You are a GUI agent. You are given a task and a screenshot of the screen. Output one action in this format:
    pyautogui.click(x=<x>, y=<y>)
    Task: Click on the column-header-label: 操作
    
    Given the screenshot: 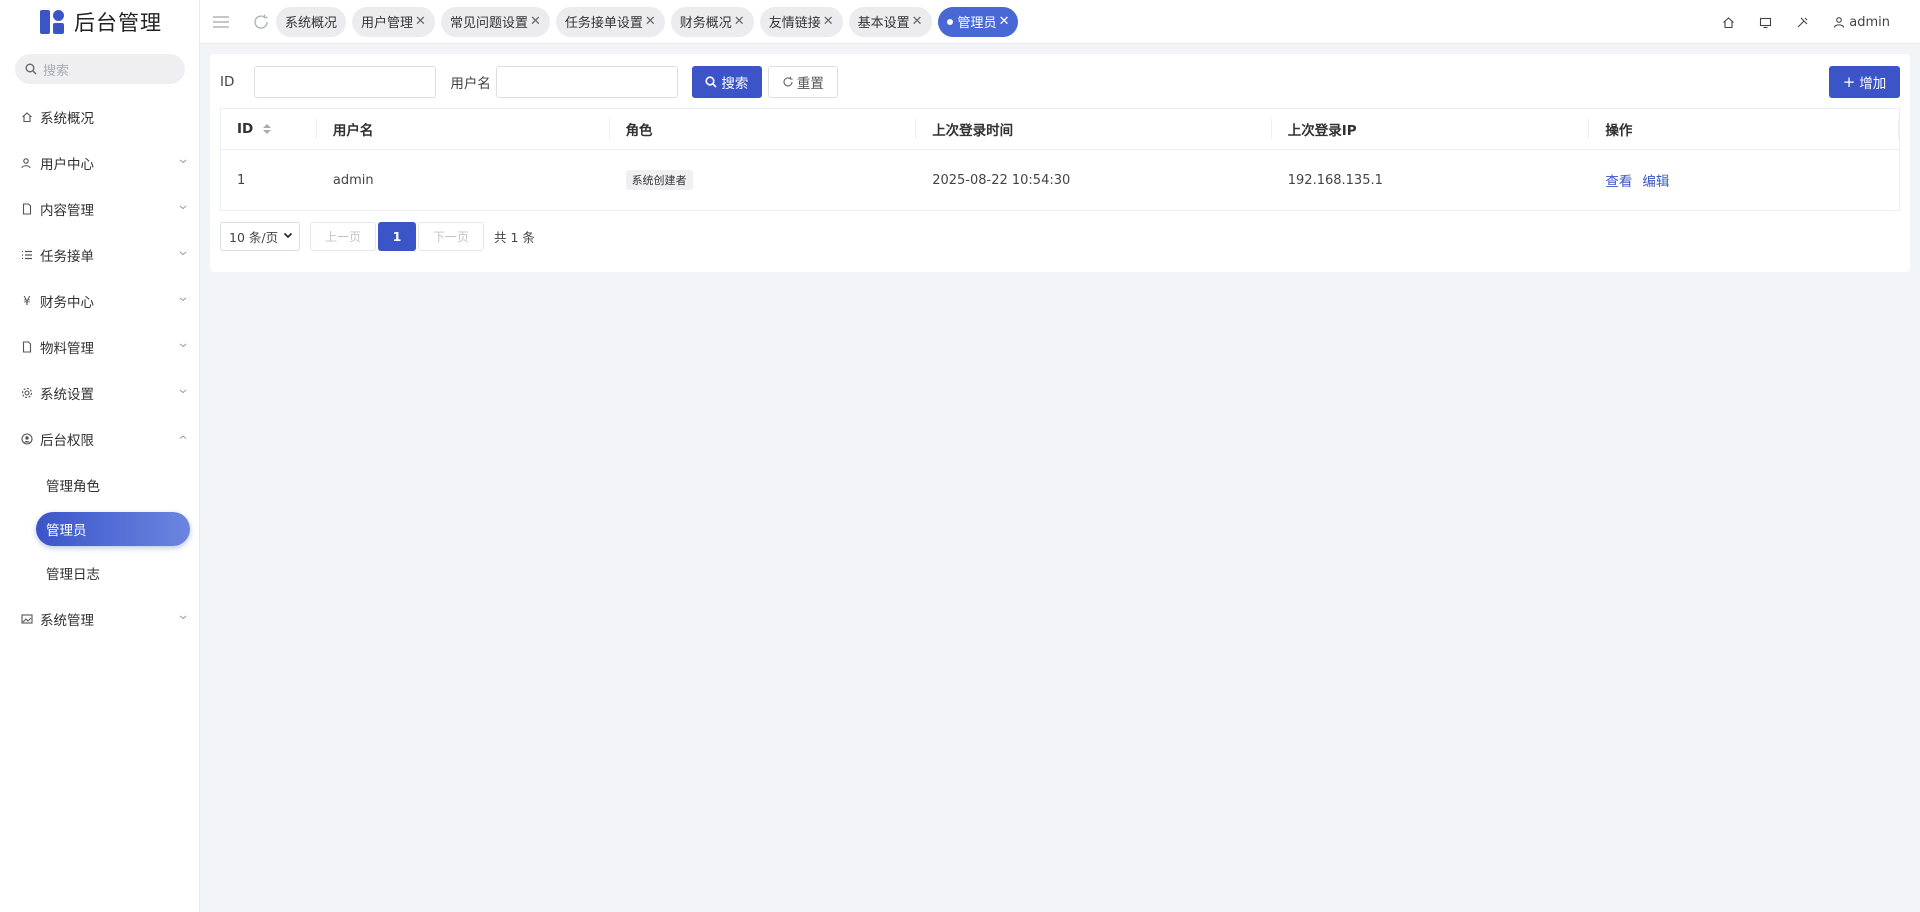 What is the action you would take?
    pyautogui.click(x=1619, y=131)
    